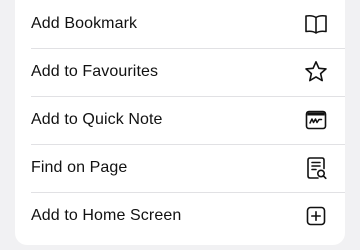 This screenshot has height=250, width=360. Describe the element at coordinates (316, 120) in the screenshot. I see `quick-note-icon` at that location.